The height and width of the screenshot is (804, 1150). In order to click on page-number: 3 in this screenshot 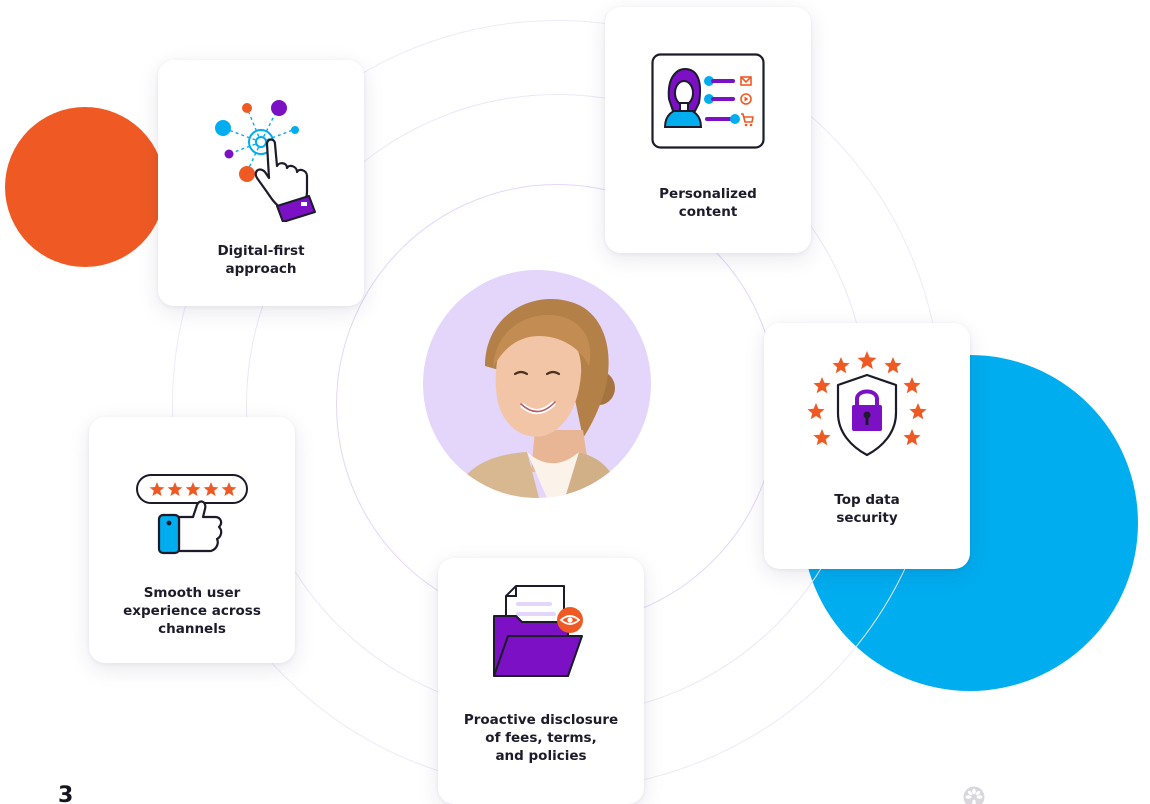, I will do `click(66, 793)`.